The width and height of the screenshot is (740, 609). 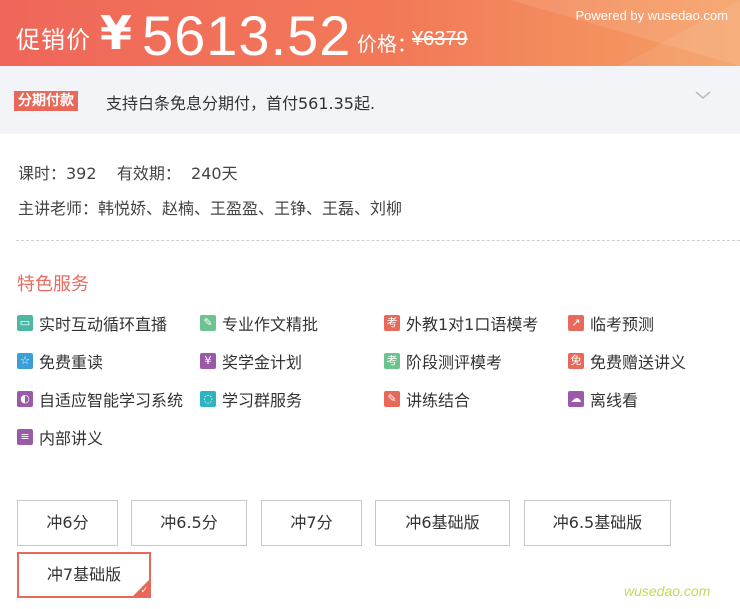 I want to click on gift-icon: 免, so click(x=576, y=361).